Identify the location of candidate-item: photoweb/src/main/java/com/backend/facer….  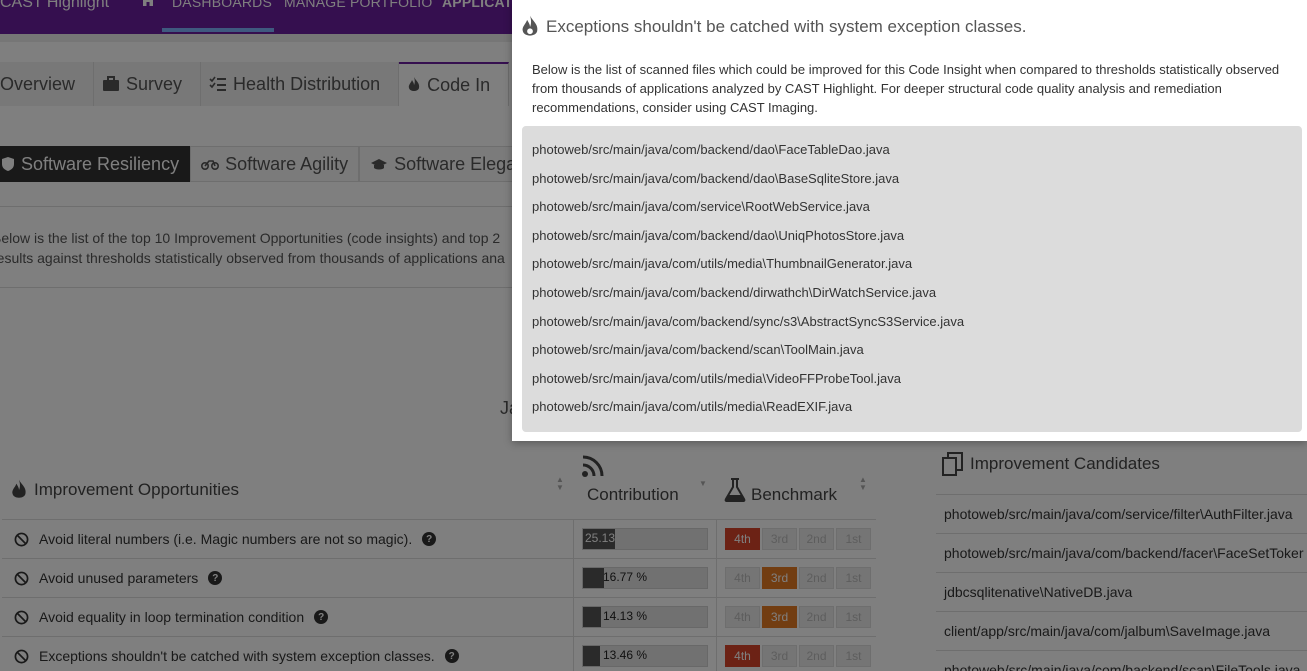
(1121, 552).